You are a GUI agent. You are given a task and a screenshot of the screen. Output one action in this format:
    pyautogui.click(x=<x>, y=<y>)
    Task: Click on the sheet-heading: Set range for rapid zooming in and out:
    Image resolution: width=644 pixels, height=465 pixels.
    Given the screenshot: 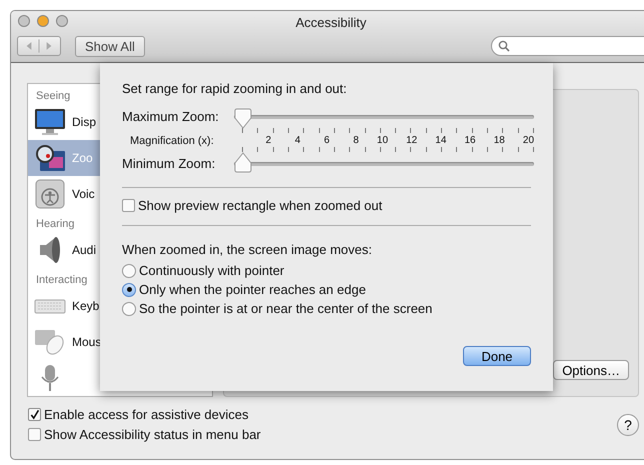 What is the action you would take?
    pyautogui.click(x=235, y=88)
    